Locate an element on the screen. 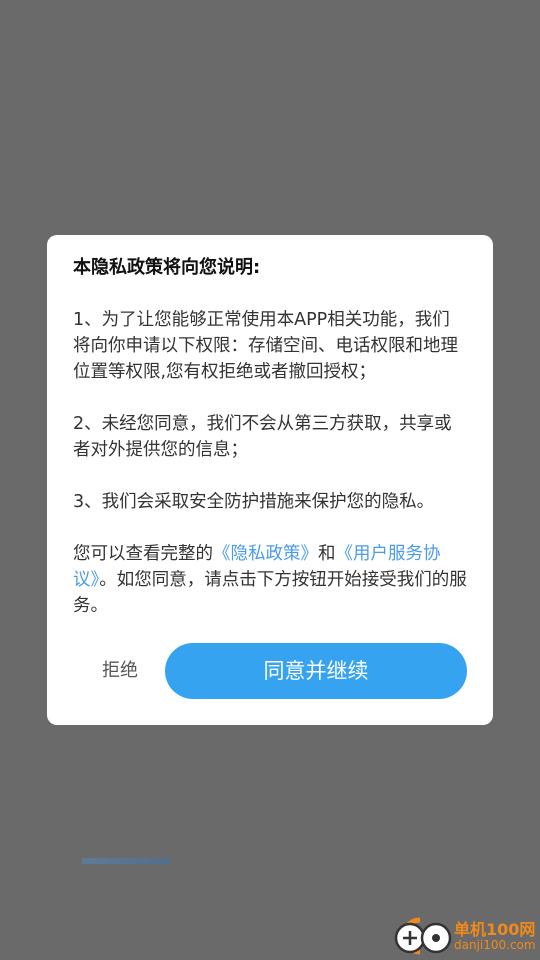 Image resolution: width=540 pixels, height=960 pixels. watermark-site-name: 单机100网 is located at coordinates (495, 929).